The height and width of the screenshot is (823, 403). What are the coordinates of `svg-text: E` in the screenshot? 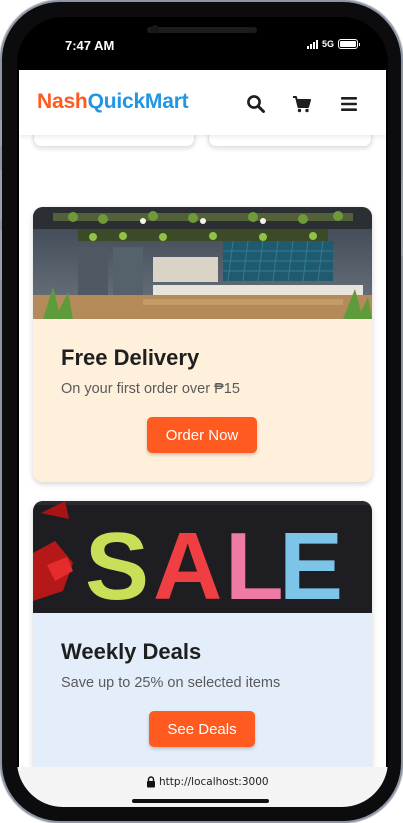 It's located at (311, 563).